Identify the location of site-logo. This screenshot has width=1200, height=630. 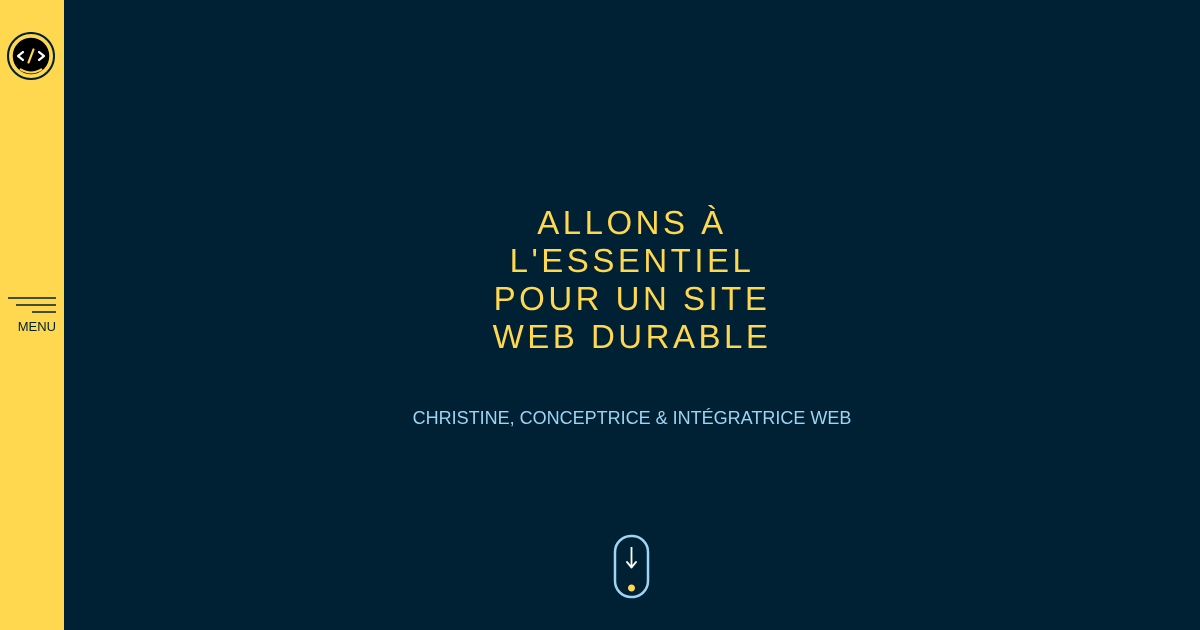
(31, 56).